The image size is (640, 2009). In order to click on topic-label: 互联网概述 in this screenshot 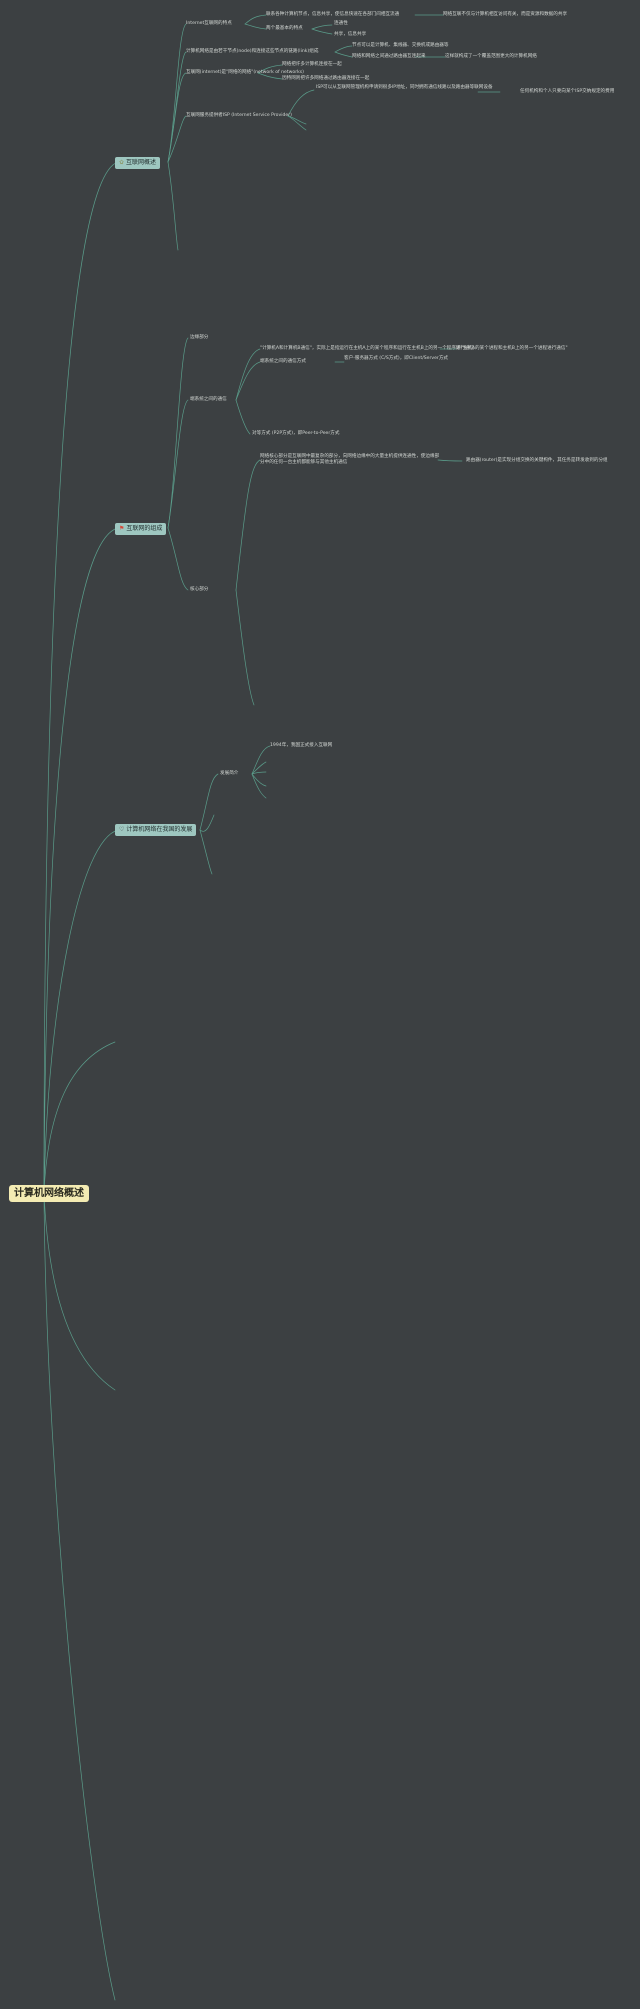, I will do `click(141, 162)`.